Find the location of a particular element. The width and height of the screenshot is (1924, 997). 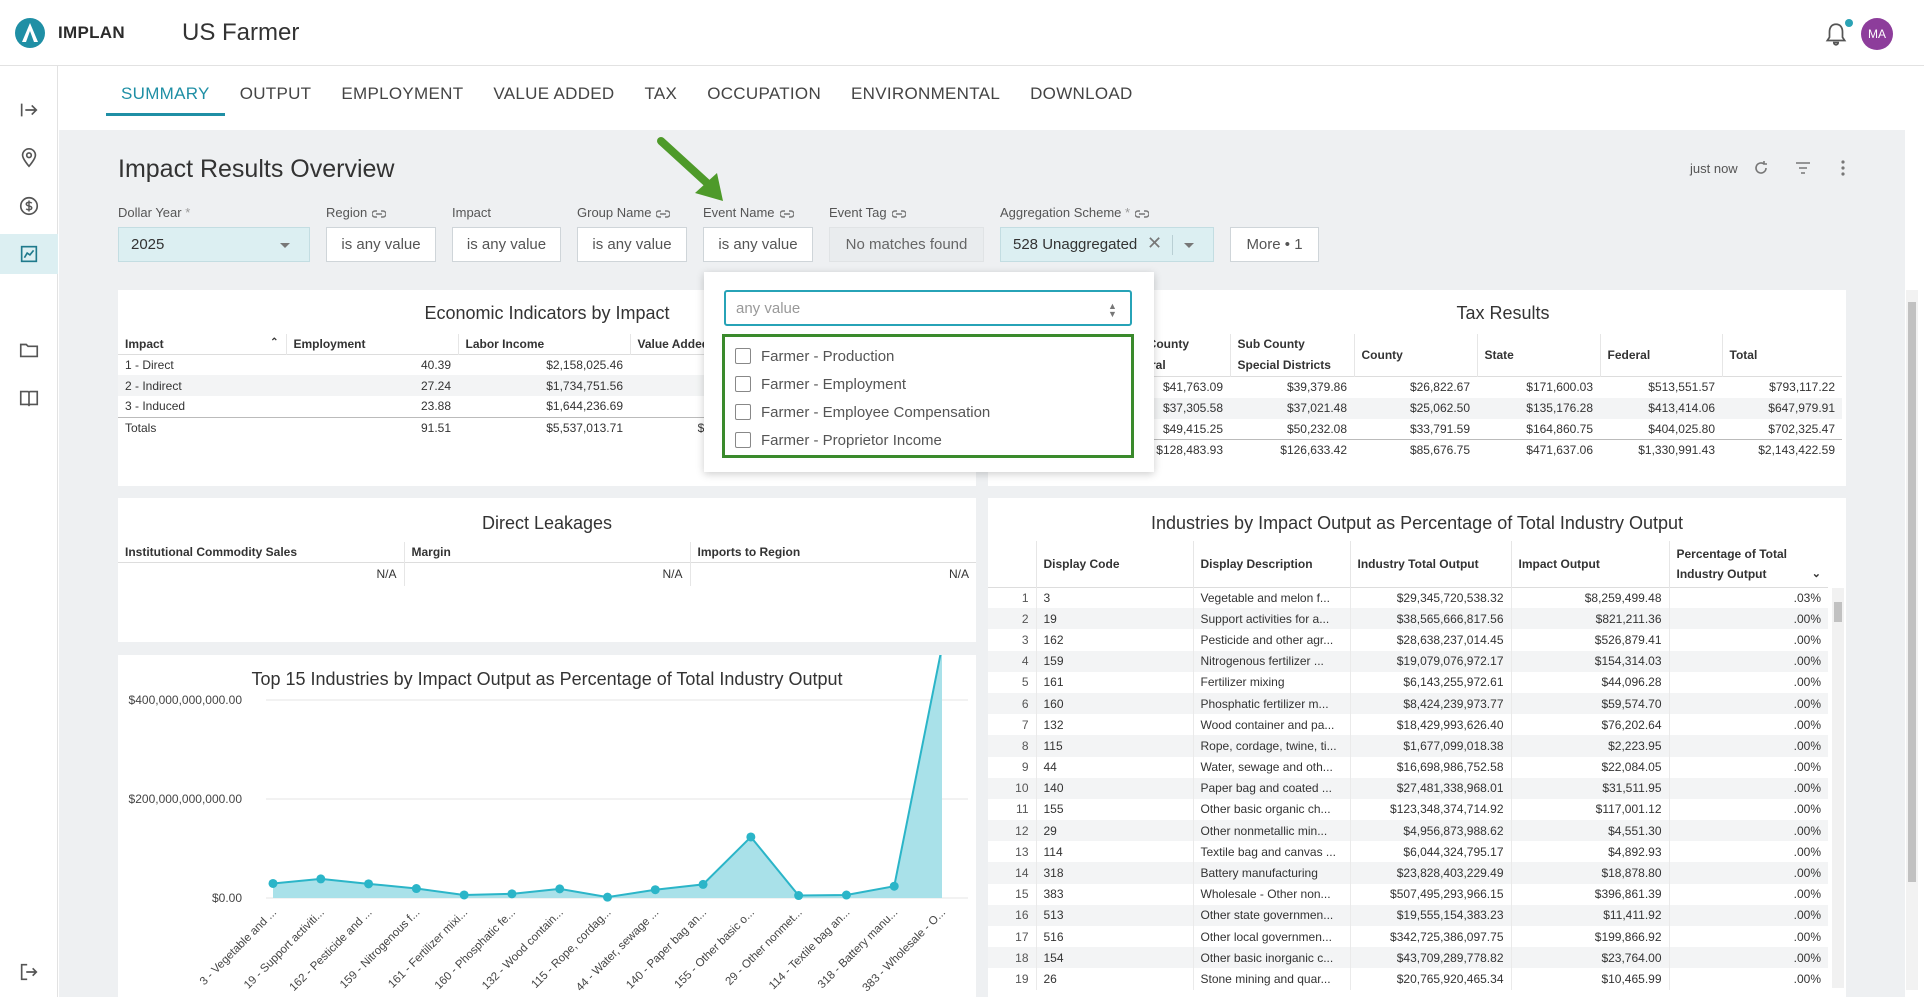

tab-output: OUTPUT is located at coordinates (276, 97).